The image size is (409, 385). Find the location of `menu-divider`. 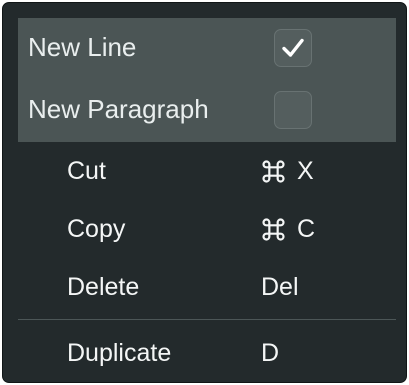

menu-divider is located at coordinates (207, 319).